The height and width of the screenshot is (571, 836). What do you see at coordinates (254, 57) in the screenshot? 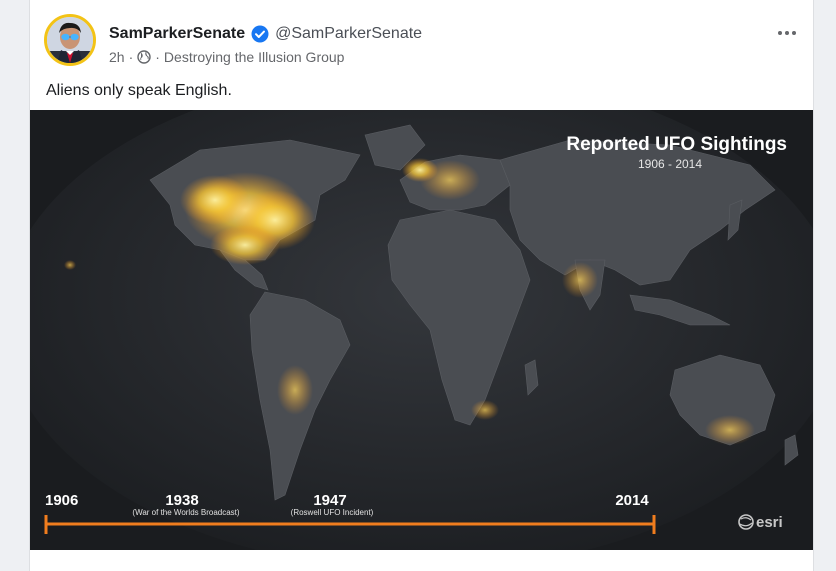
I see `group-name: Destroying the Illusion Group` at bounding box center [254, 57].